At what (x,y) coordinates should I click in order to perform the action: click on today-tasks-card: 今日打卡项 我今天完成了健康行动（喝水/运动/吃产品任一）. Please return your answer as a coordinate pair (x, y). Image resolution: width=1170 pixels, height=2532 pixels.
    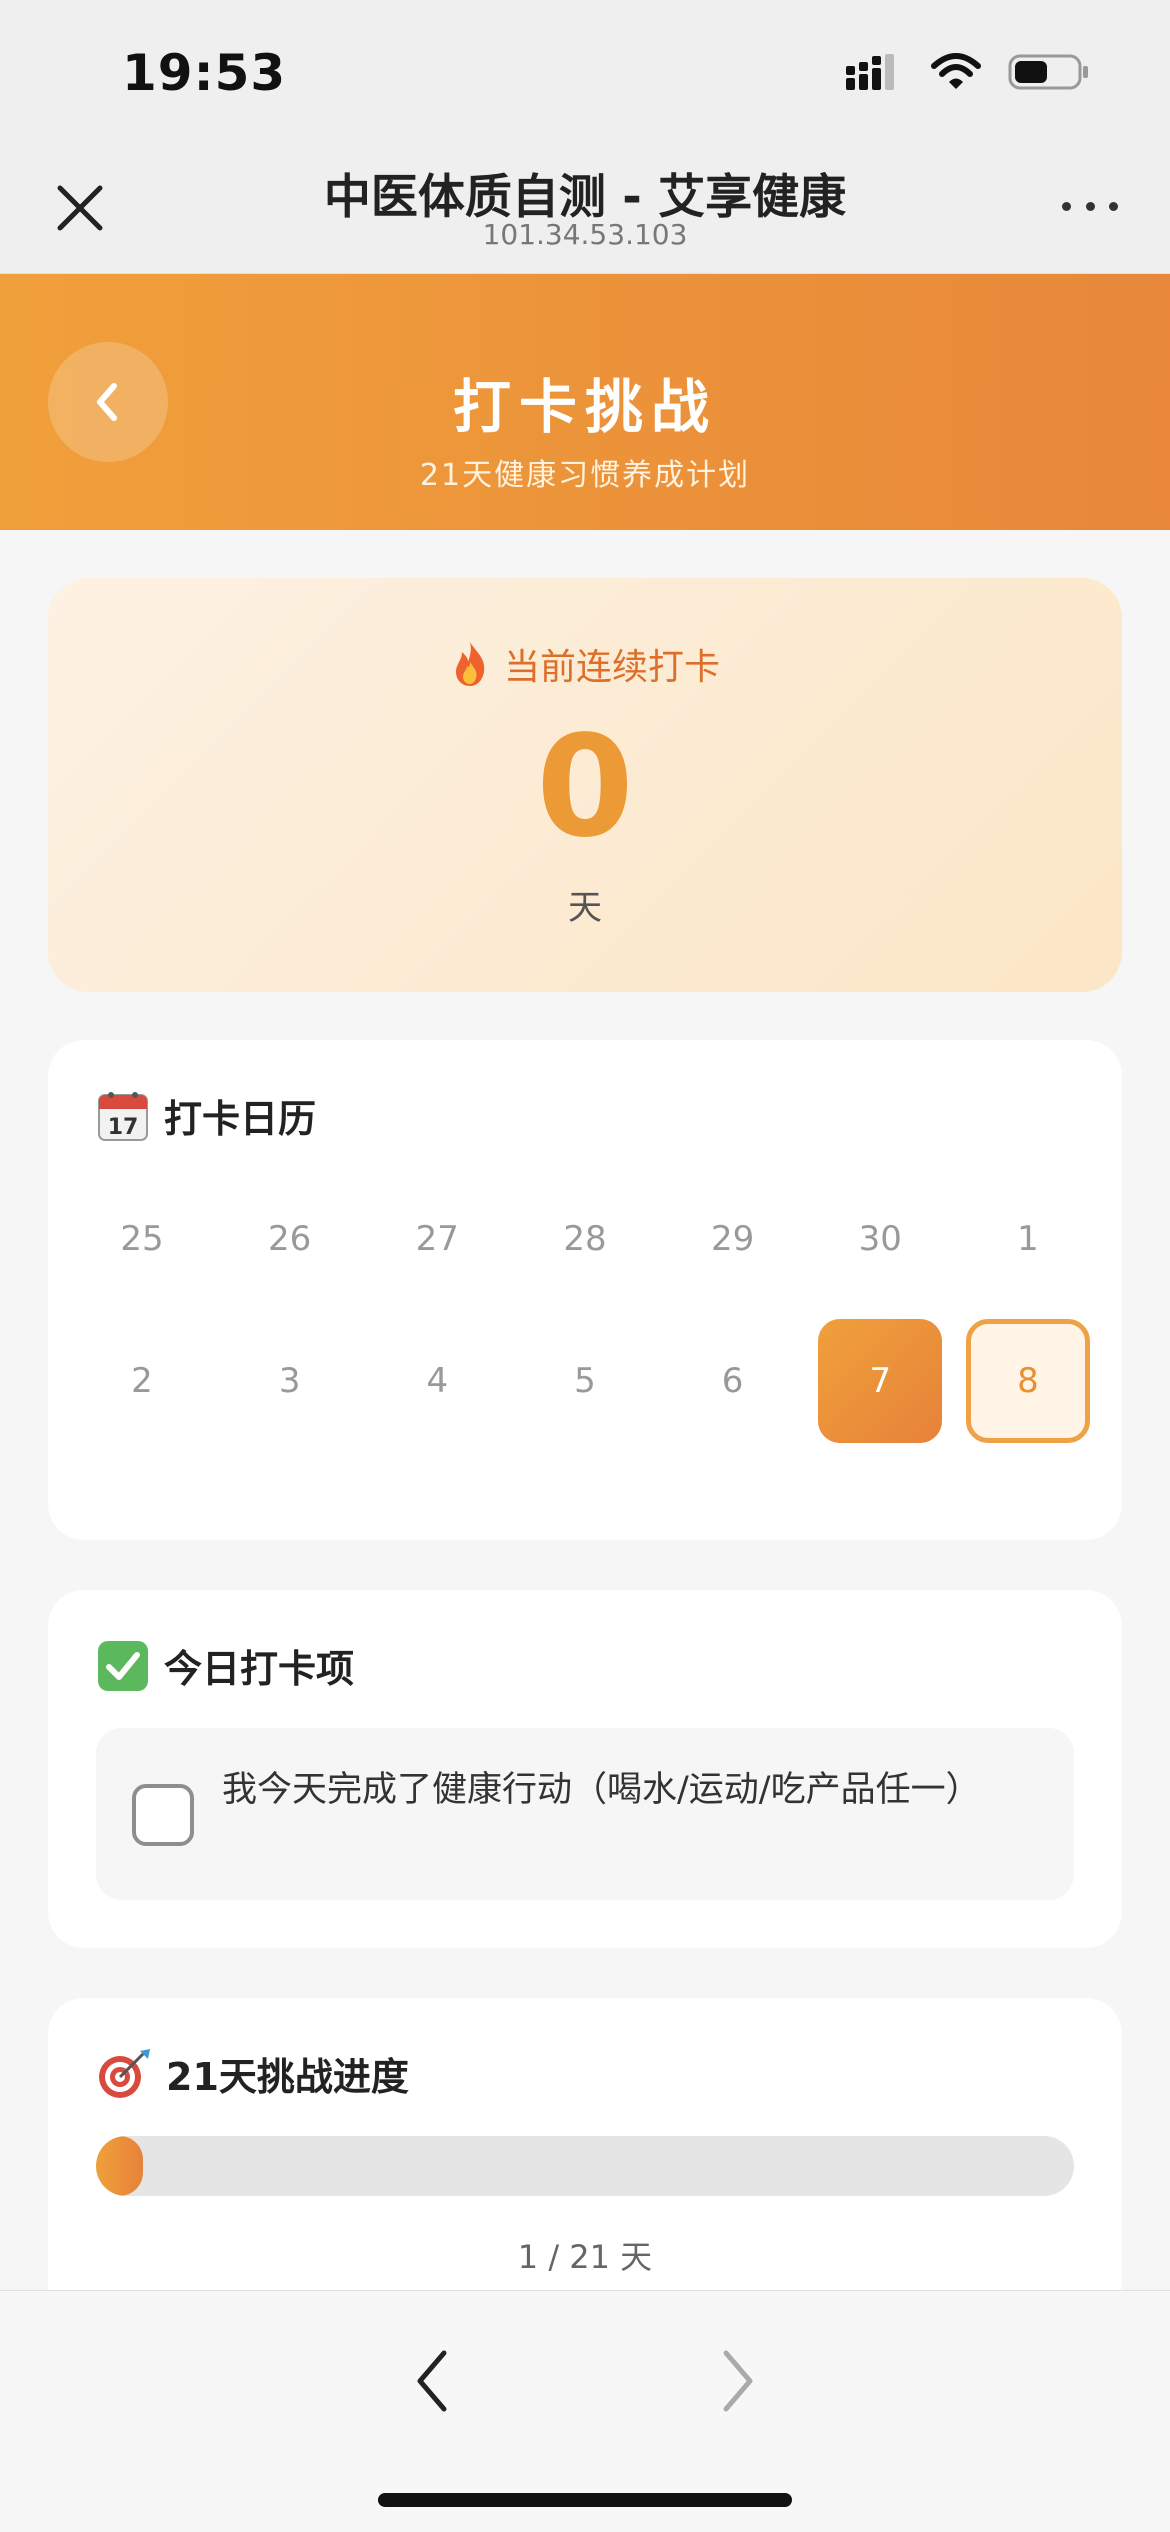
    Looking at the image, I should click on (585, 1769).